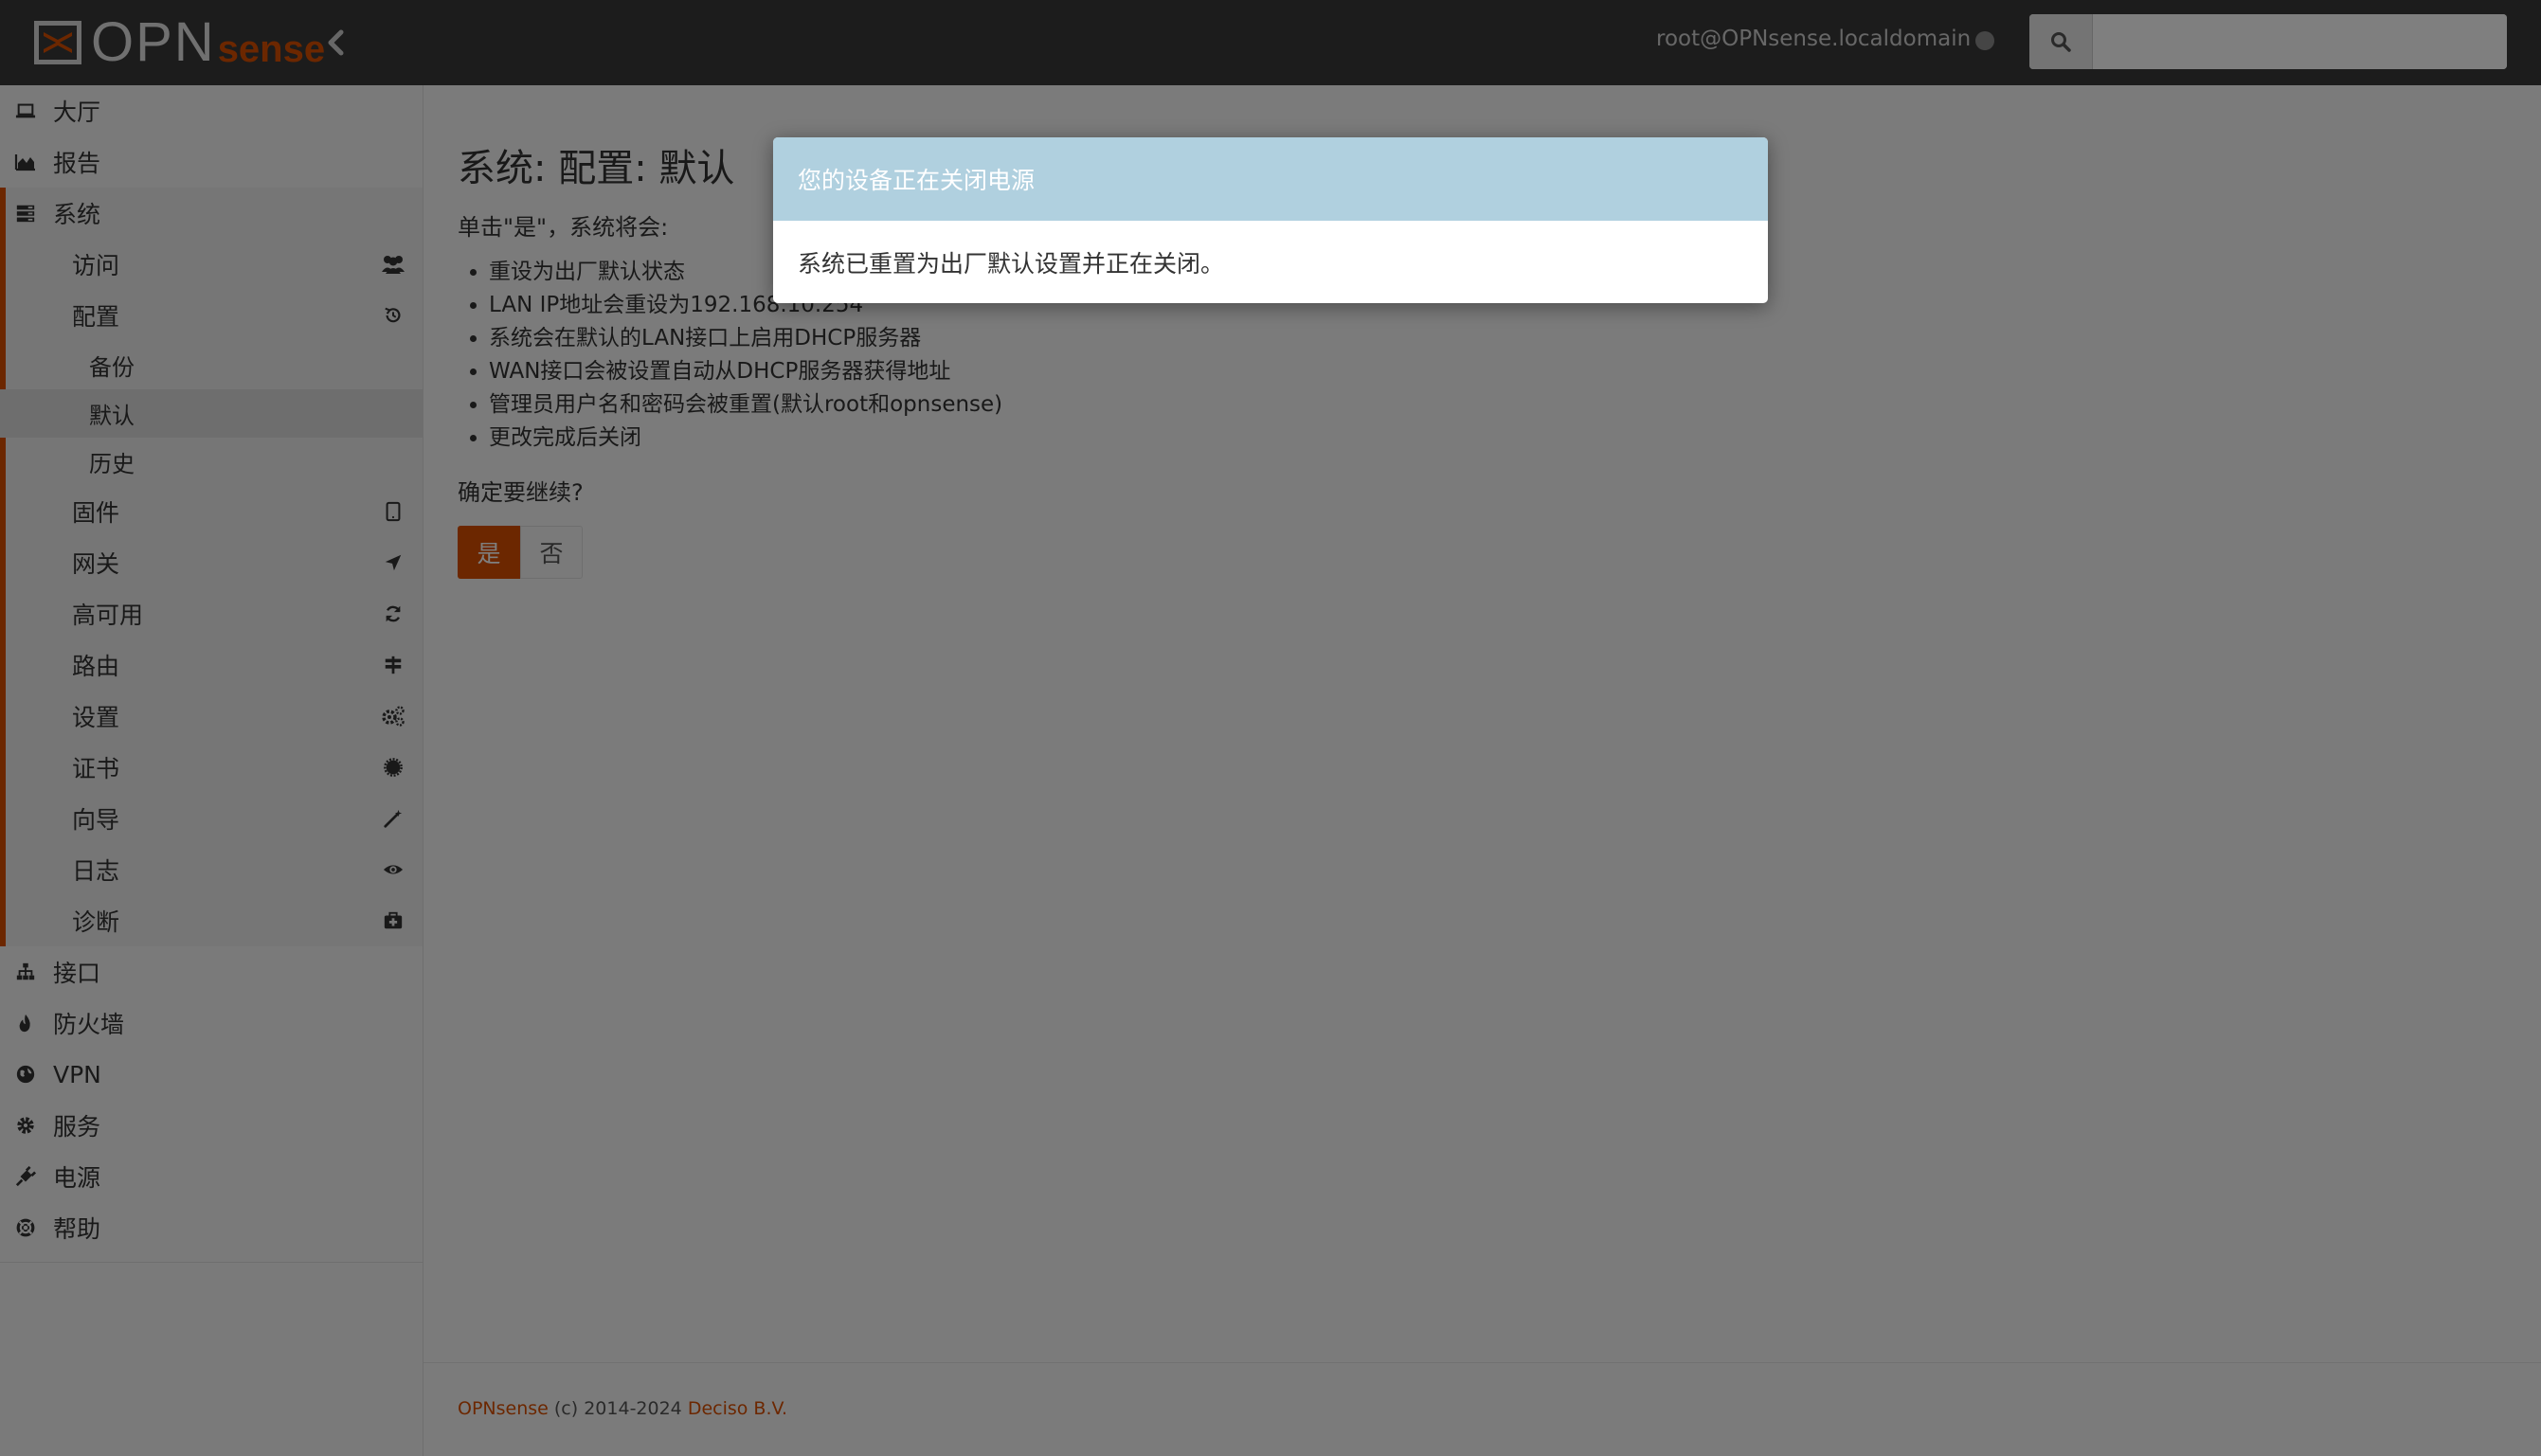 The width and height of the screenshot is (2541, 1456). I want to click on dialog-title: 您的设备正在关闭电源, so click(1270, 179).